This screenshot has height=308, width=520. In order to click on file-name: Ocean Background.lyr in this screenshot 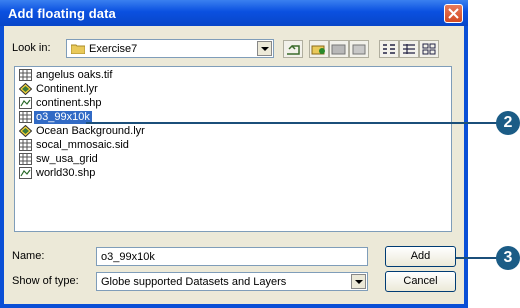, I will do `click(90, 131)`.